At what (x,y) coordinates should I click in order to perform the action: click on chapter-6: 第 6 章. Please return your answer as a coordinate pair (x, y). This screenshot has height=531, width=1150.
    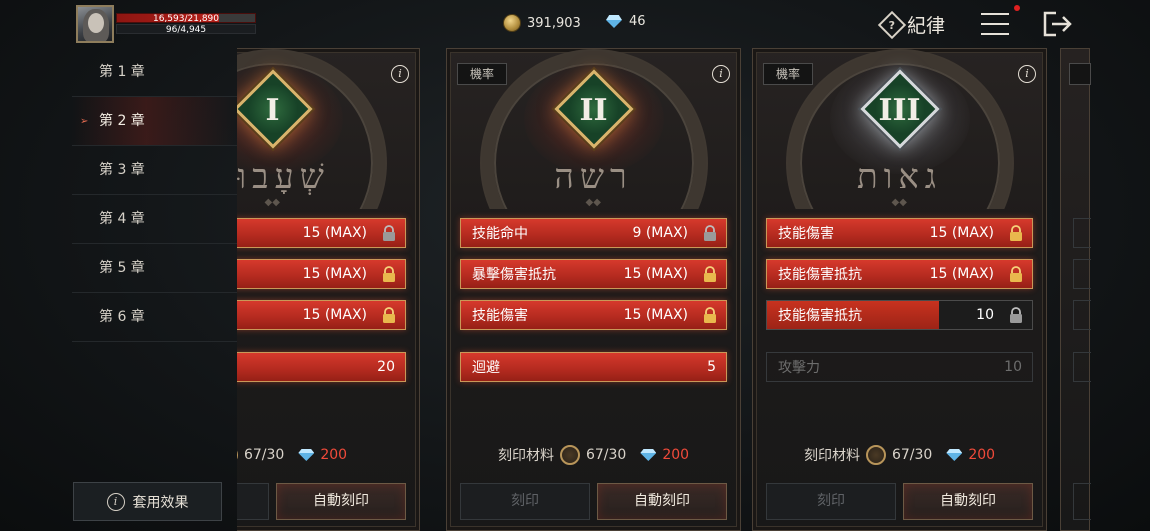
    Looking at the image, I should click on (154, 317).